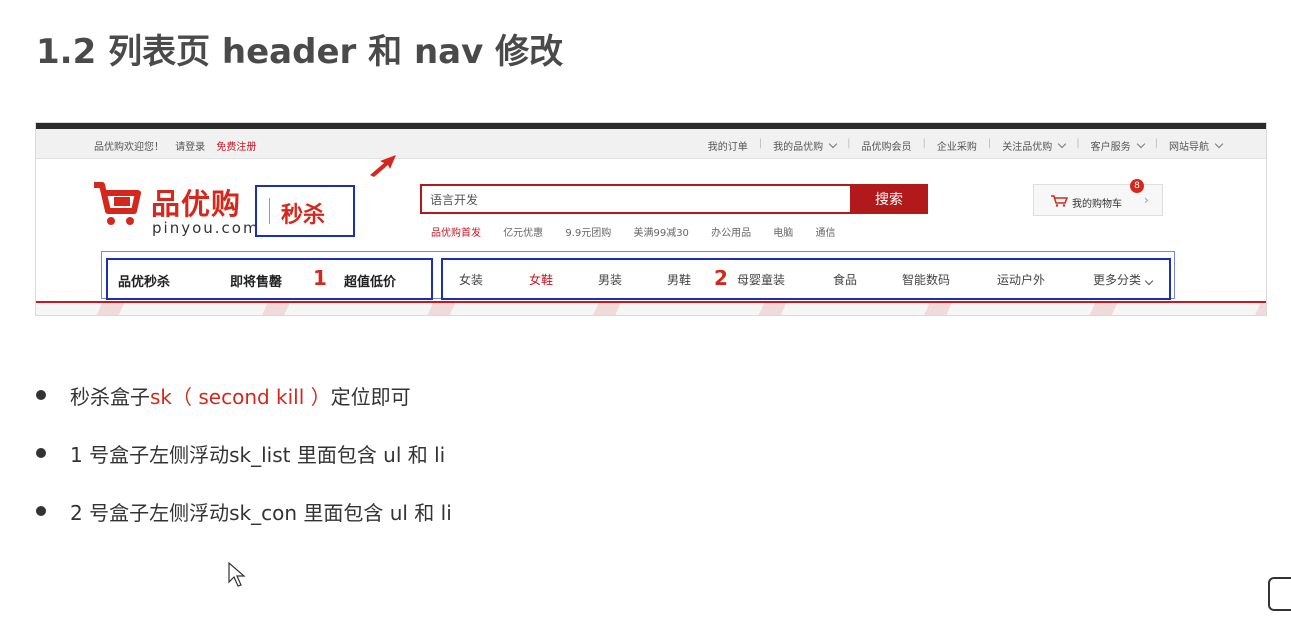 Image resolution: width=1291 pixels, height=618 pixels. I want to click on shortcut-link-orders: 我的订单, so click(728, 145).